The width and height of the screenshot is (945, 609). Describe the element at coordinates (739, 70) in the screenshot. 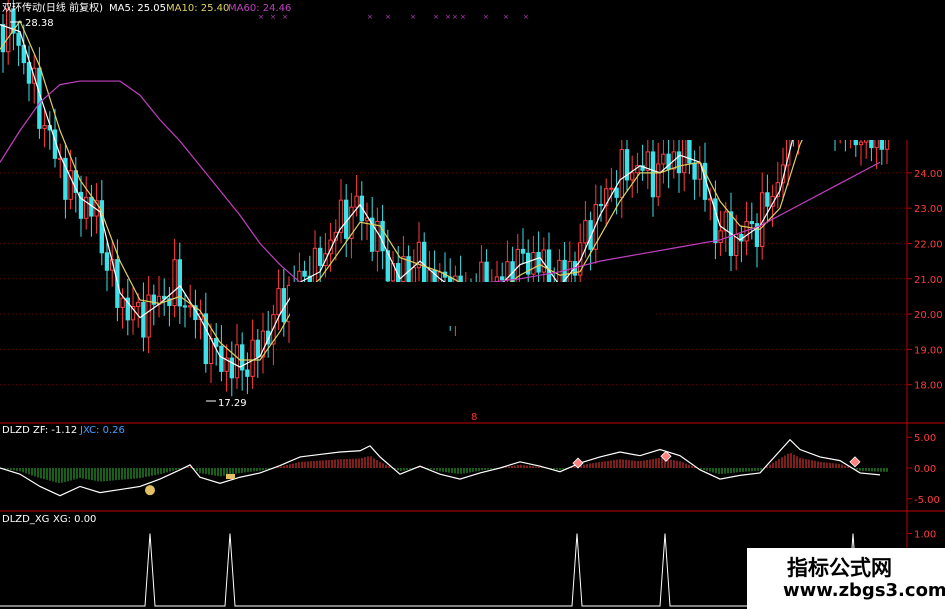

I see `occlusion-box-top` at that location.